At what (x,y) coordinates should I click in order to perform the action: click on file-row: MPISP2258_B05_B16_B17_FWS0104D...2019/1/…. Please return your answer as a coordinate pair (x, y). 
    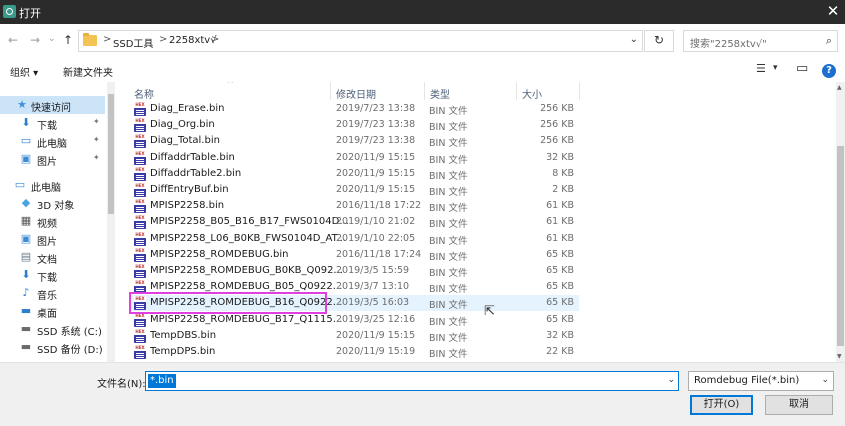
    Looking at the image, I should click on (354, 222).